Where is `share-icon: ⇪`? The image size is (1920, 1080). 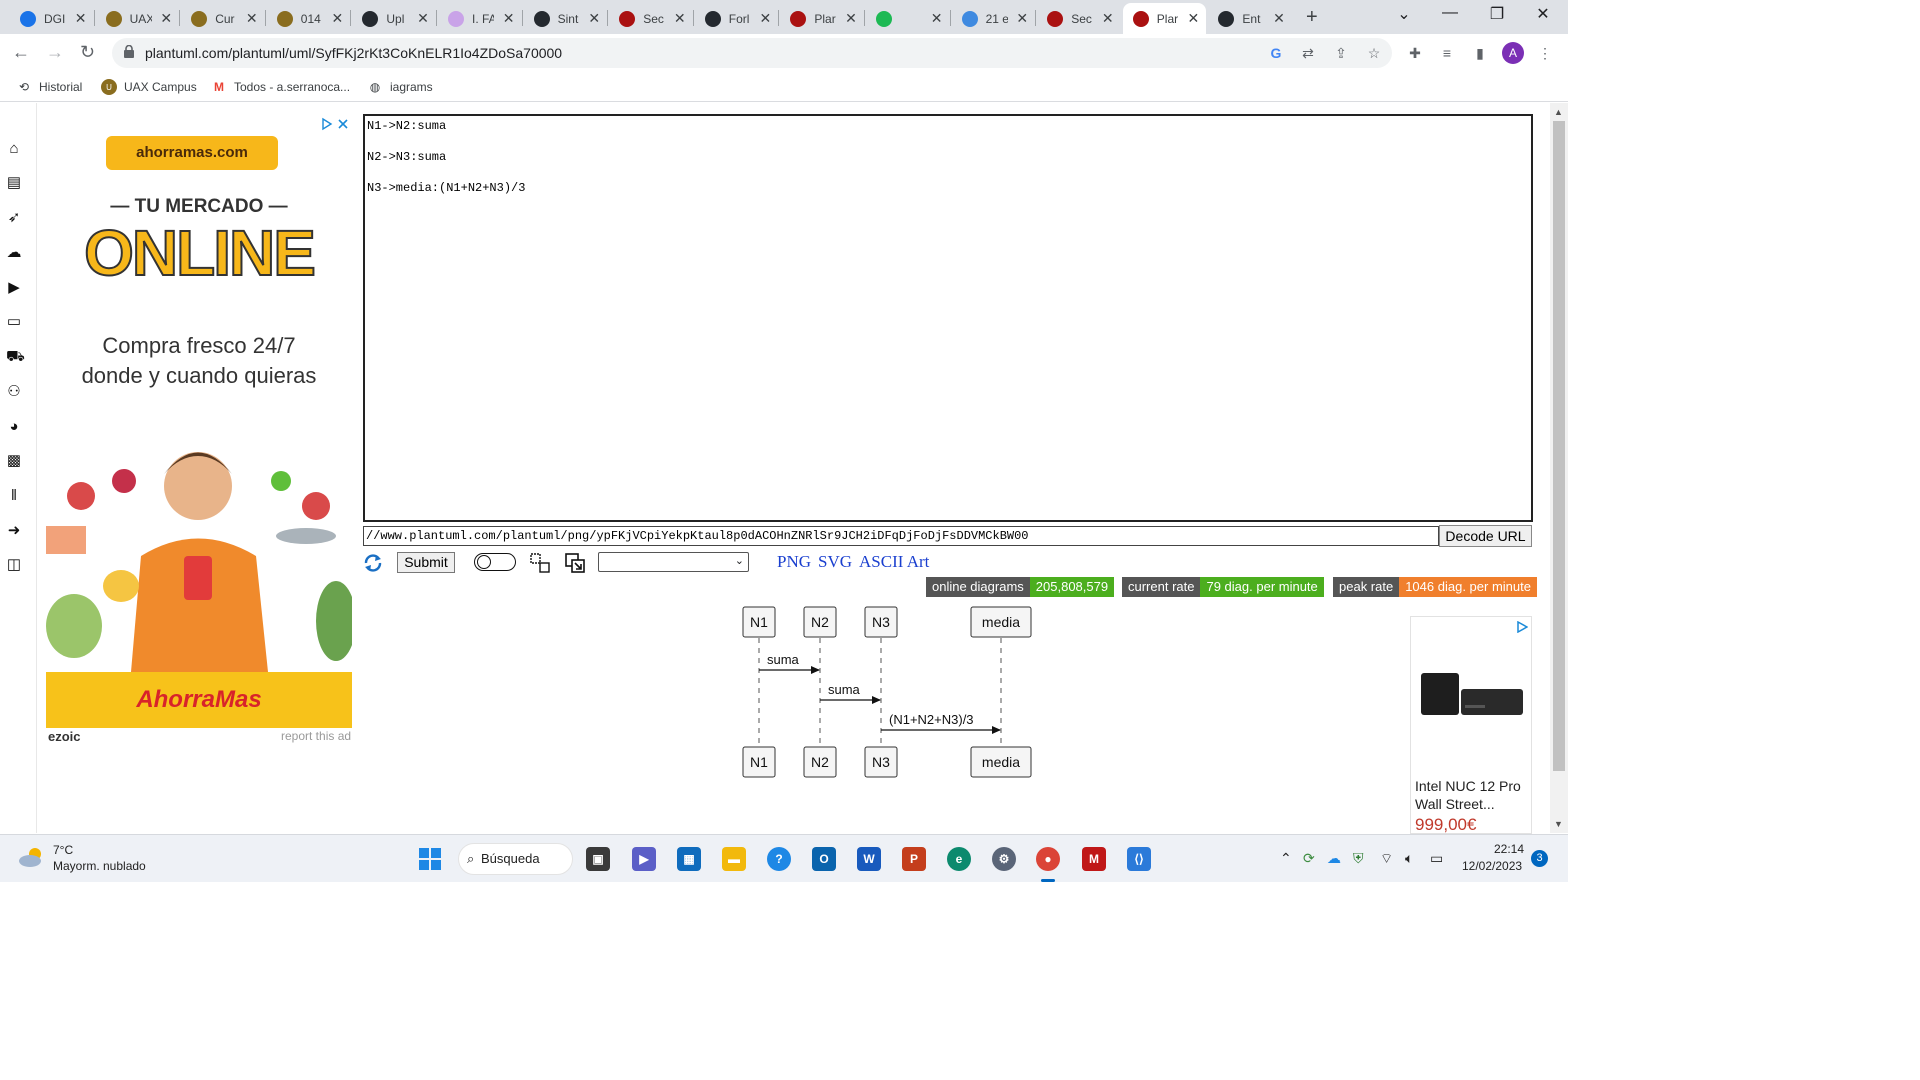
share-icon: ⇪ is located at coordinates (1341, 53).